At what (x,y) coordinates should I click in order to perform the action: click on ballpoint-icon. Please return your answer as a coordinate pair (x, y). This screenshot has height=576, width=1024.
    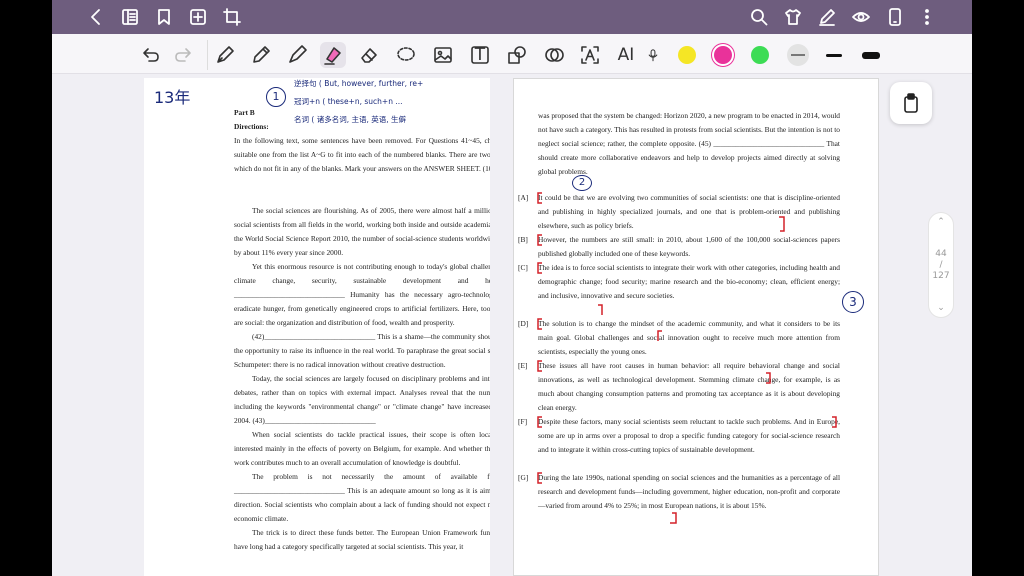
    Looking at the image, I should click on (297, 55).